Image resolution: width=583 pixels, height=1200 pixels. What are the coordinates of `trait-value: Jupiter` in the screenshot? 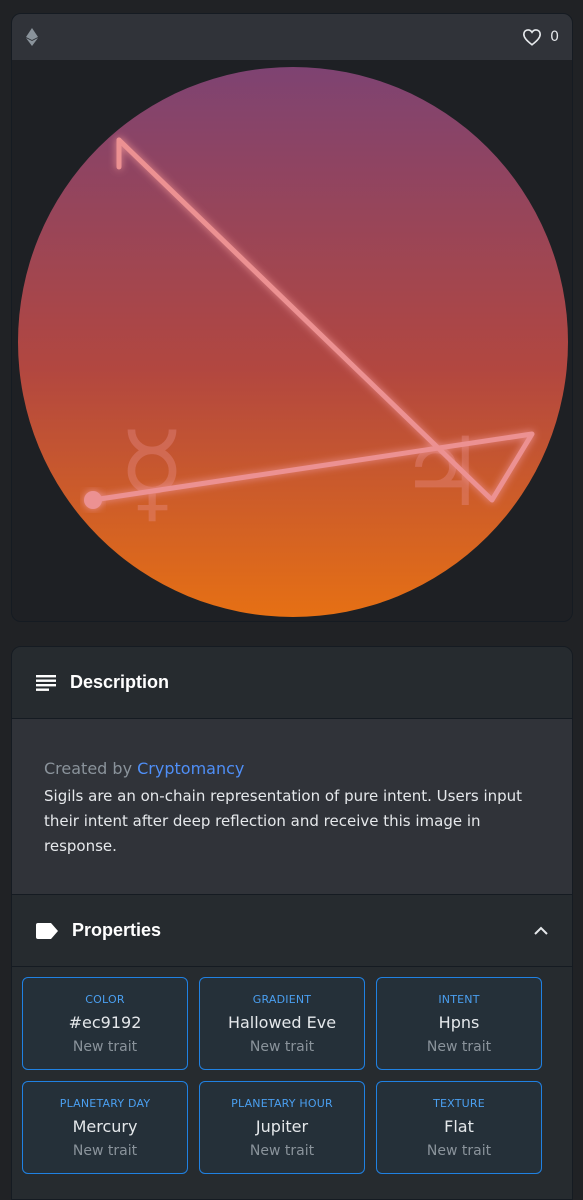 It's located at (282, 1126).